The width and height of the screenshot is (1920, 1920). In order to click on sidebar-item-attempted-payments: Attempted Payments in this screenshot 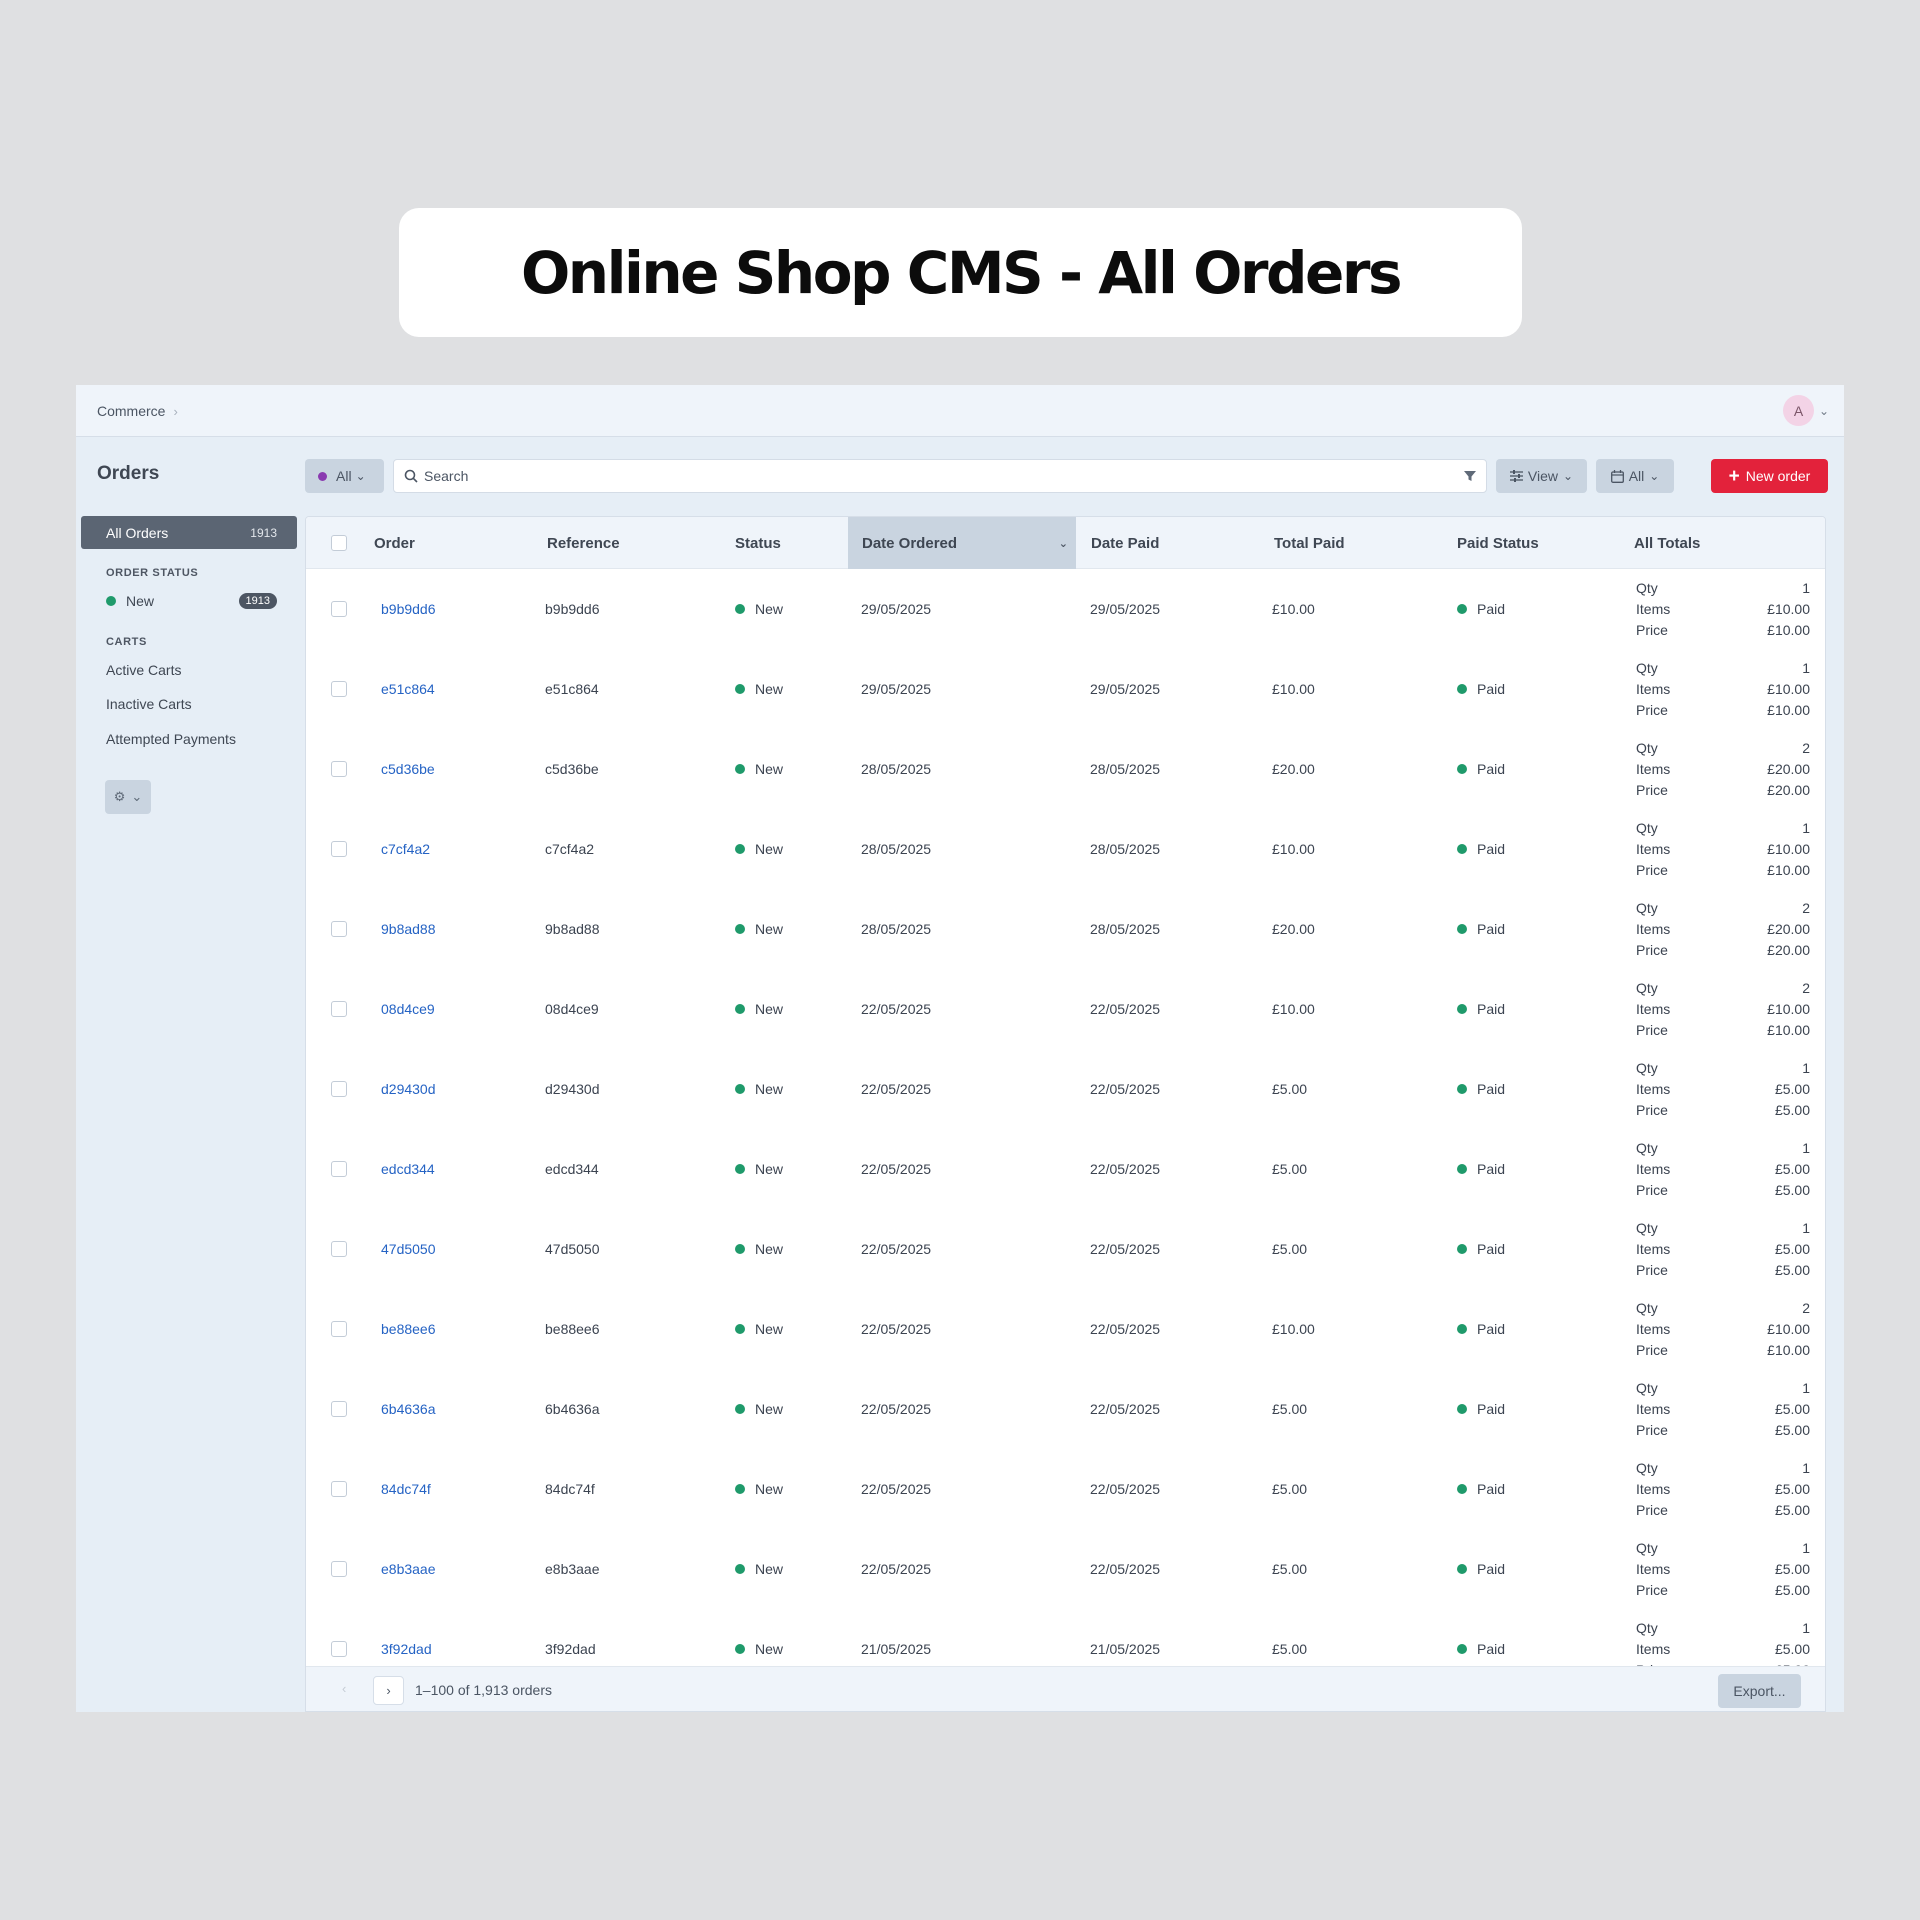, I will do `click(171, 739)`.